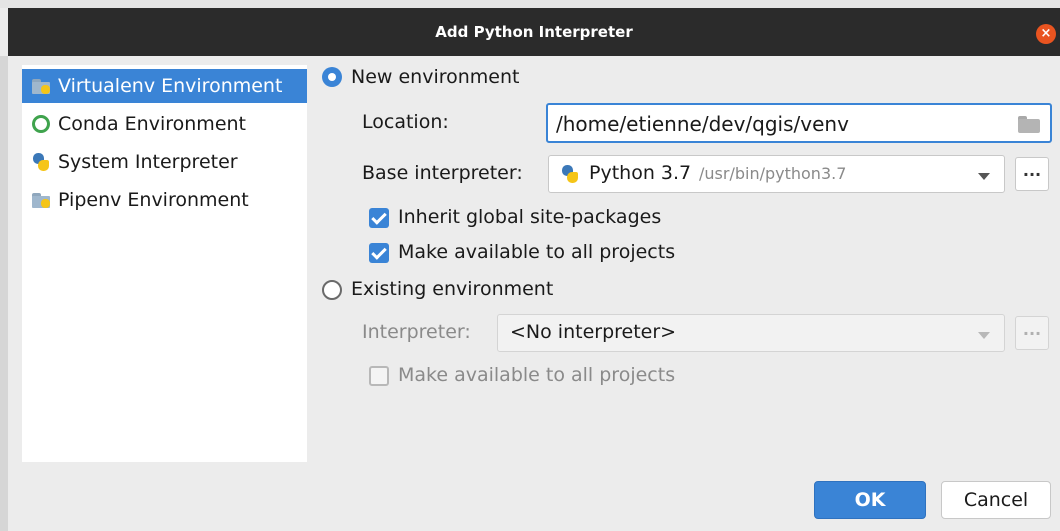  I want to click on conda-icon, so click(41, 124).